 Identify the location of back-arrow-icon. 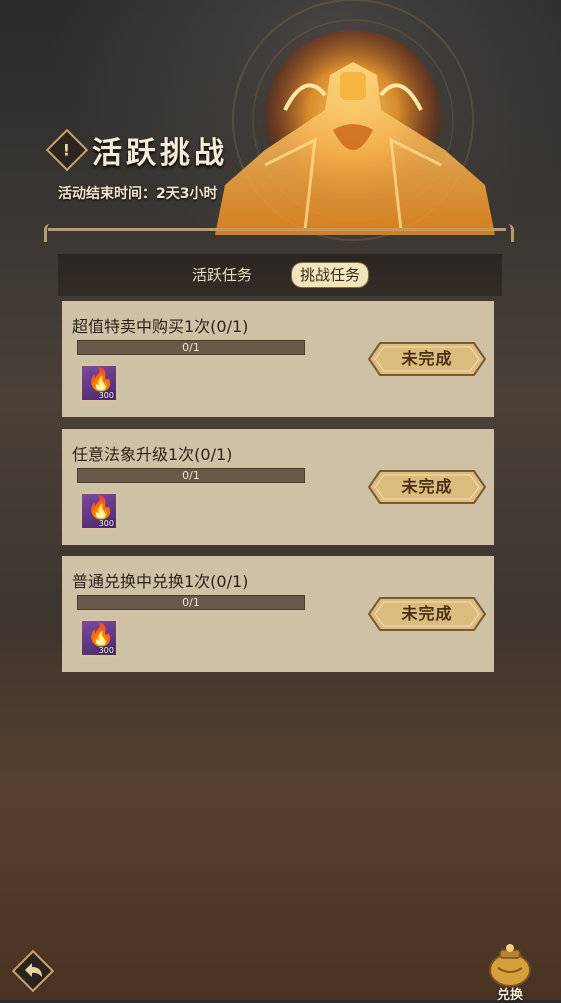
(33, 971).